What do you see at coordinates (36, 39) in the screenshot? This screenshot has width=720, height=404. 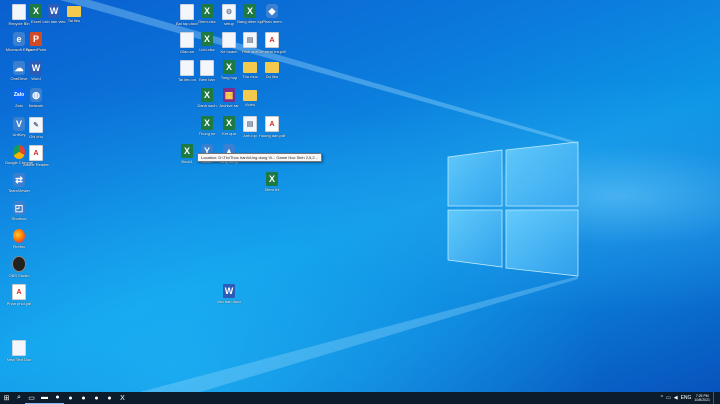 I see `powerpoint-icon: P` at bounding box center [36, 39].